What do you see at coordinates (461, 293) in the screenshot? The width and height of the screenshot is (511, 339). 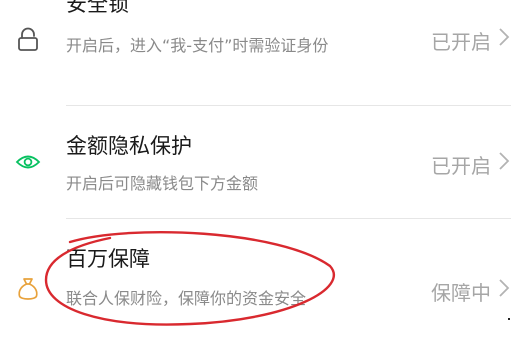 I see `status-label: 保障中` at bounding box center [461, 293].